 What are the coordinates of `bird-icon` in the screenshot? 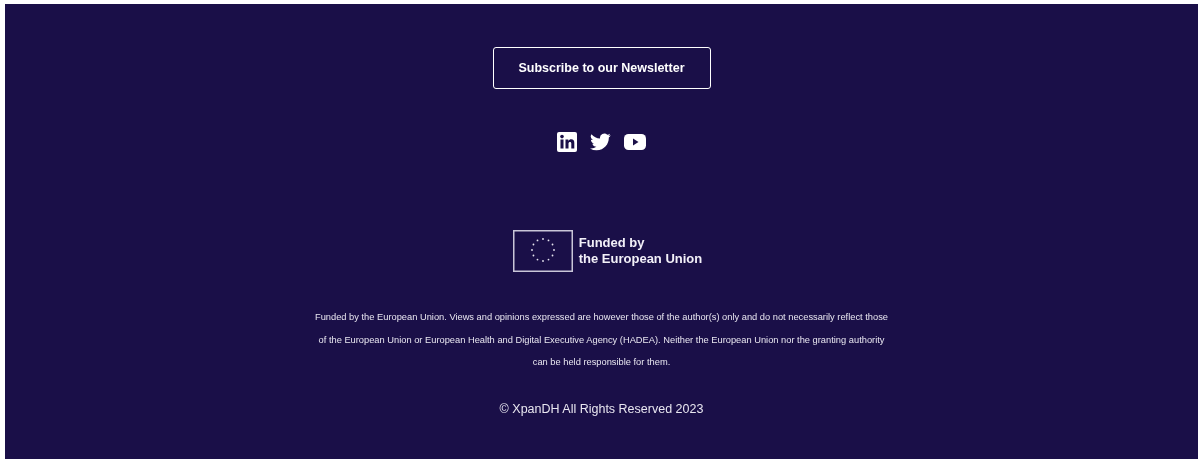 It's located at (600, 142).